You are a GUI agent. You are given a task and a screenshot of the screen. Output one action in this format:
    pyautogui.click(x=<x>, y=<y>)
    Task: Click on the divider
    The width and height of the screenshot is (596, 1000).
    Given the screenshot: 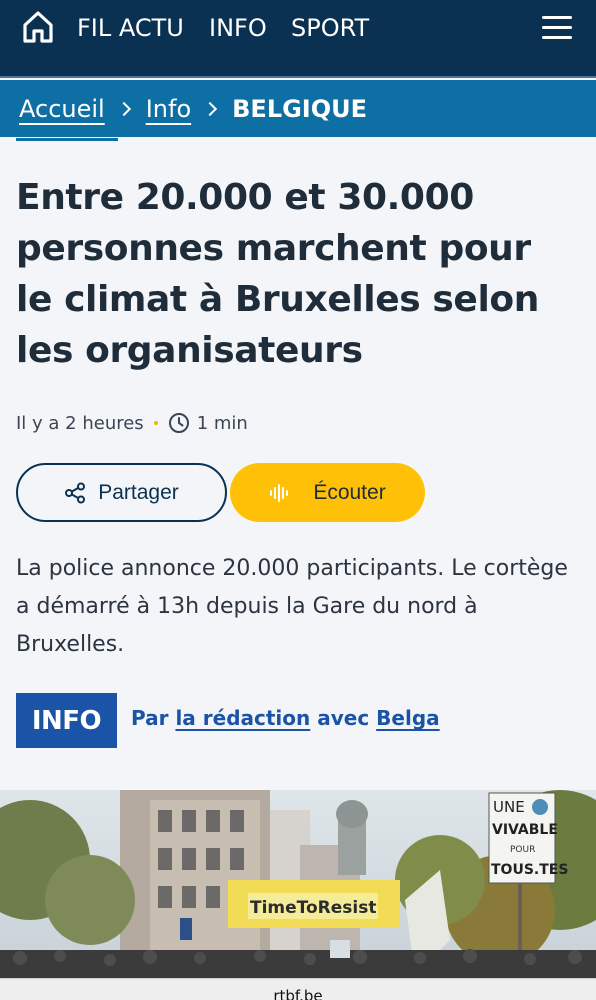 What is the action you would take?
    pyautogui.click(x=67, y=139)
    